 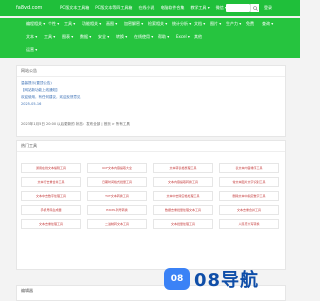 What do you see at coordinates (117, 196) in the screenshot?
I see `tool-button: TXT文本转换工具` at bounding box center [117, 196].